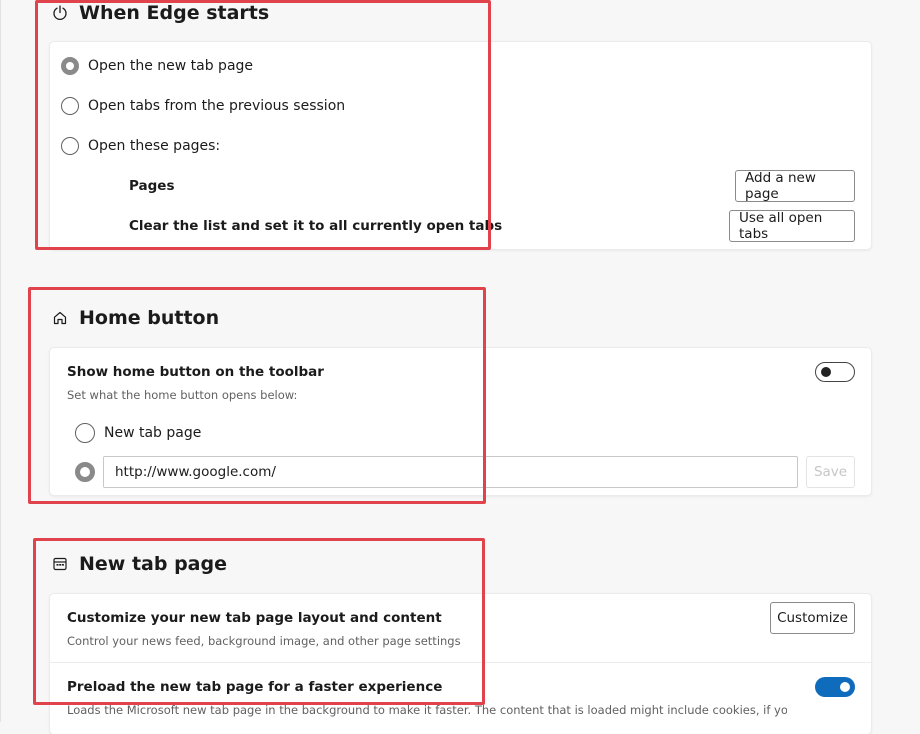 This screenshot has width=920, height=734. I want to click on radio-new-tab-page, so click(70, 66).